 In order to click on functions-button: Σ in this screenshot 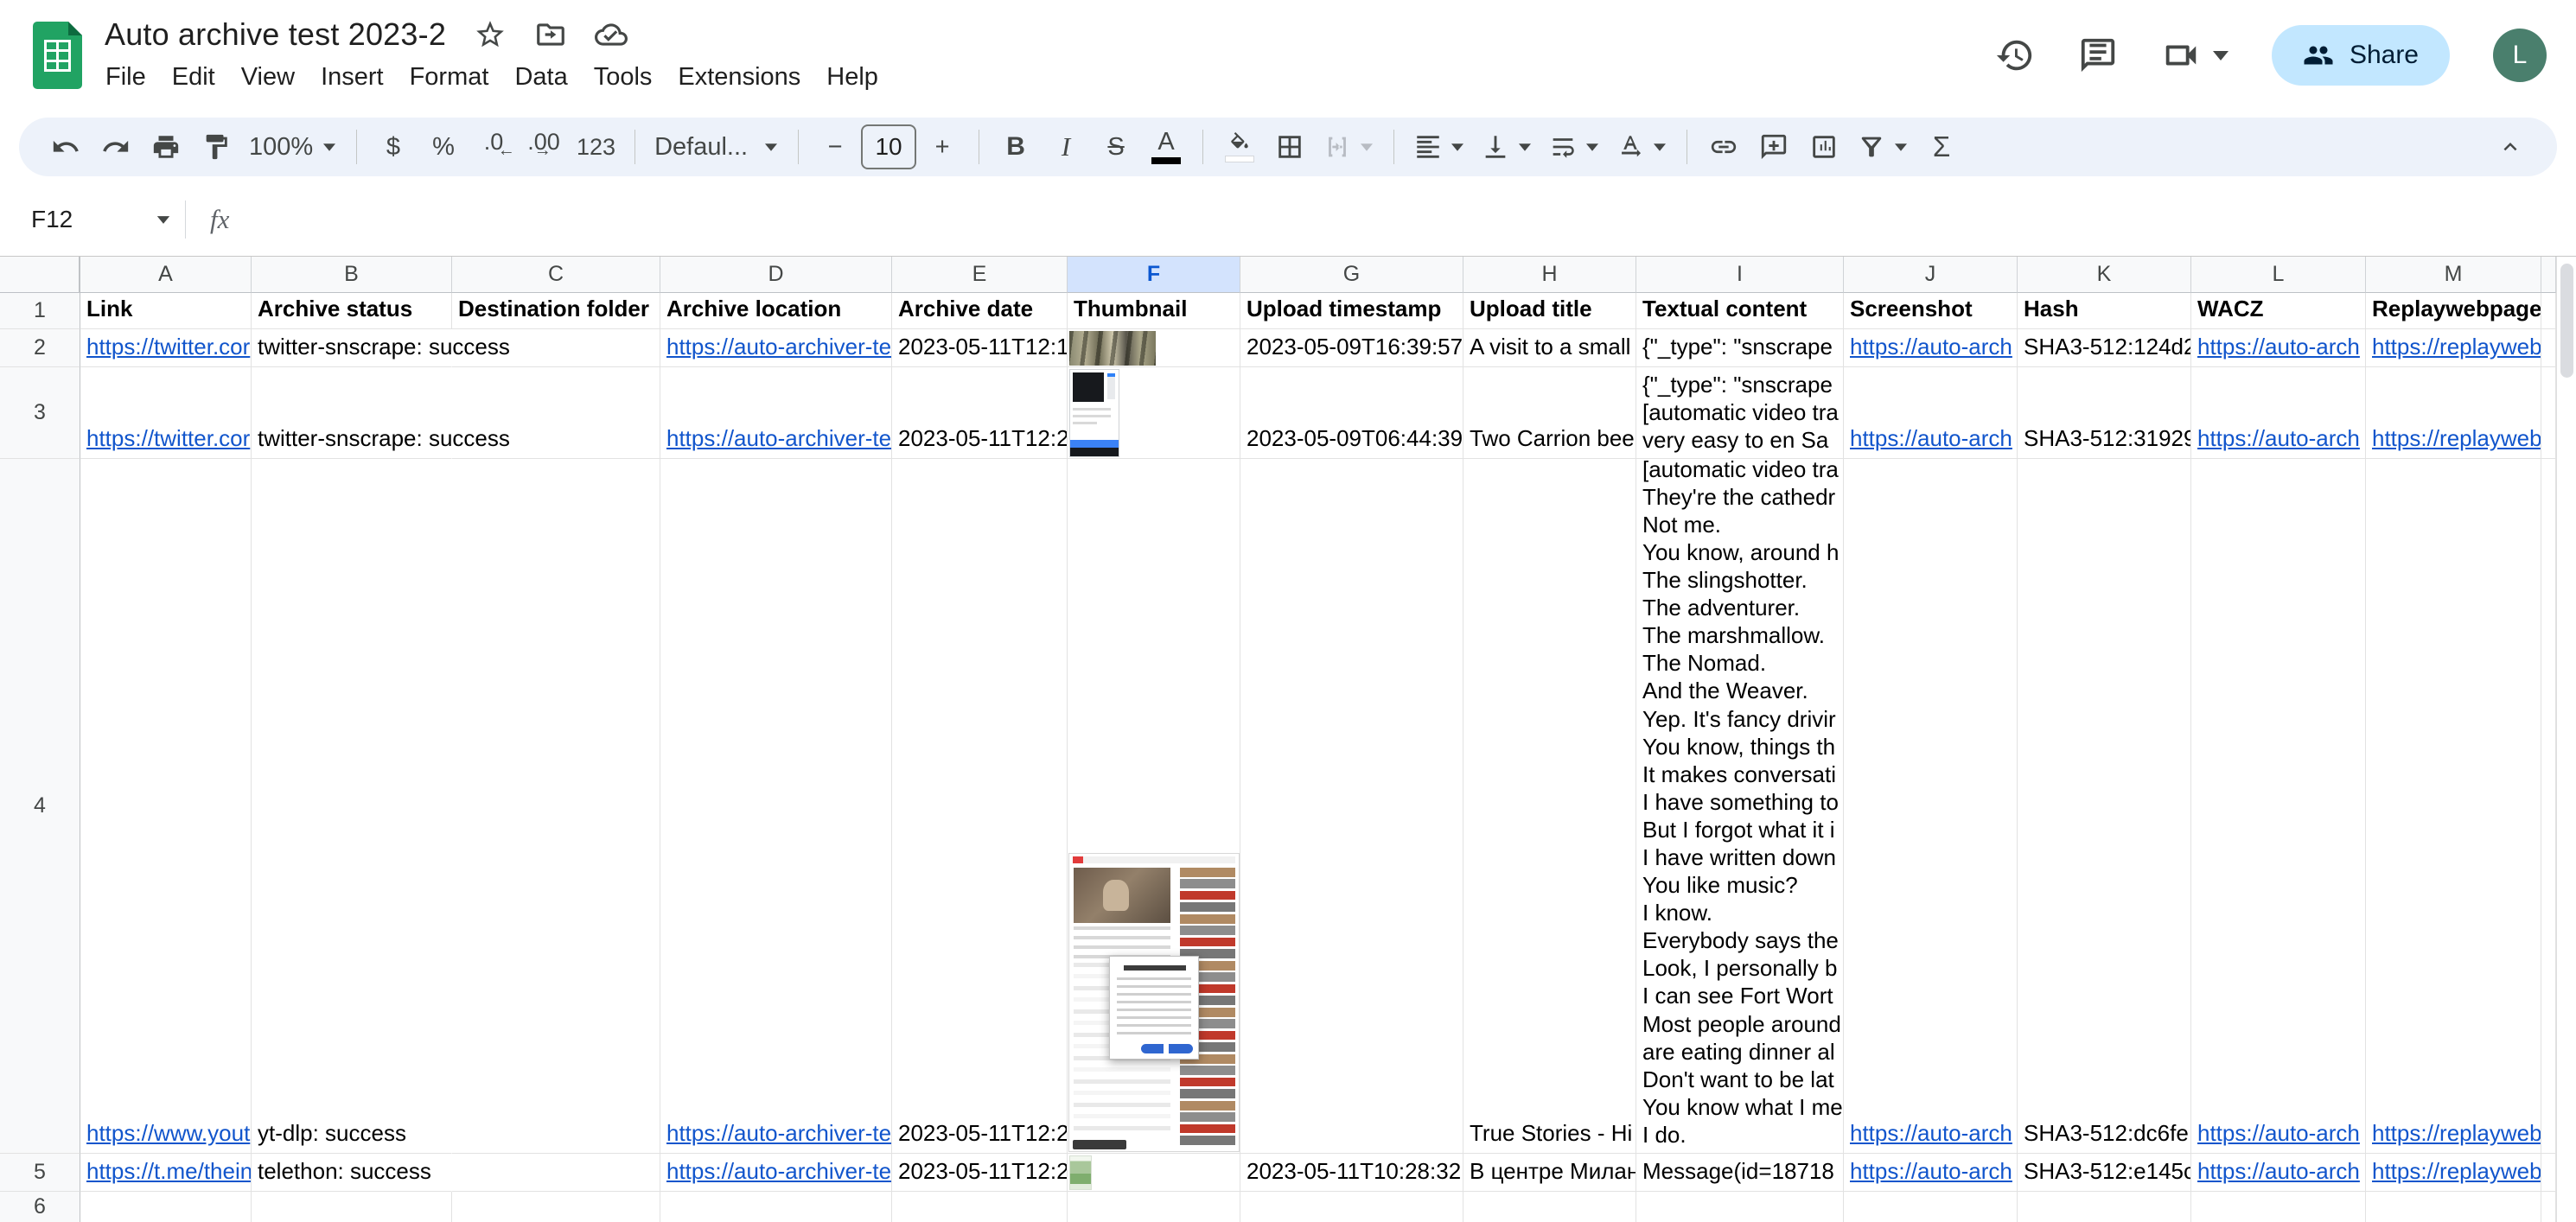, I will do `click(1941, 147)`.